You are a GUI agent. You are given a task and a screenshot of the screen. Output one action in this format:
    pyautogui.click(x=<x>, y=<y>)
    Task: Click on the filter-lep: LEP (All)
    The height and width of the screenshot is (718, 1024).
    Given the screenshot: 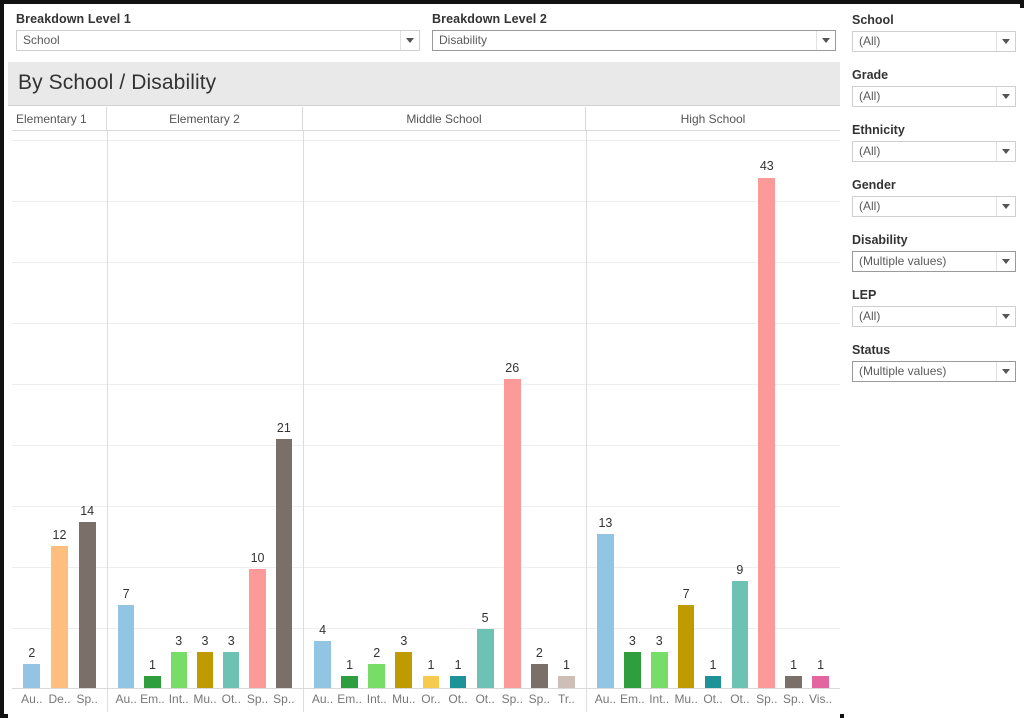 What is the action you would take?
    pyautogui.click(x=934, y=307)
    